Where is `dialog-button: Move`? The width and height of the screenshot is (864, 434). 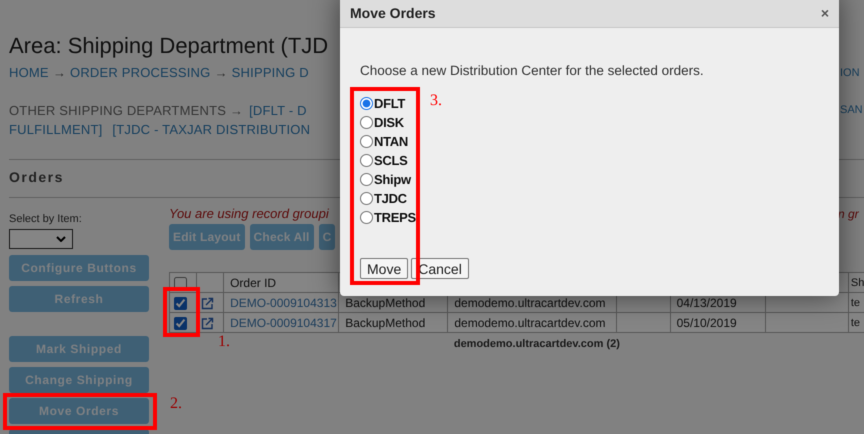
dialog-button: Move is located at coordinates (384, 268).